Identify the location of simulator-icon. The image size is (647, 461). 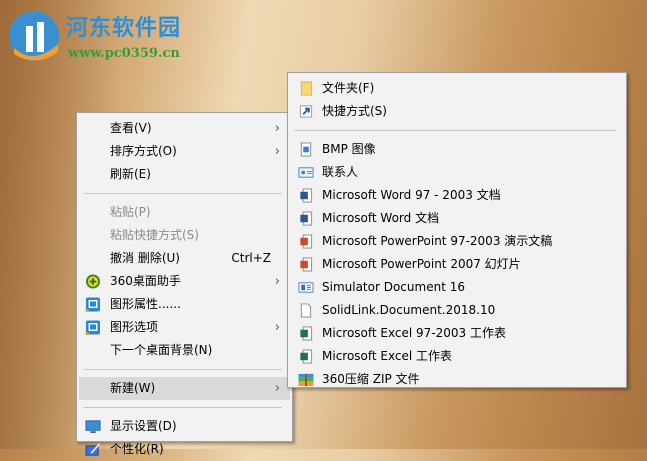
(306, 287).